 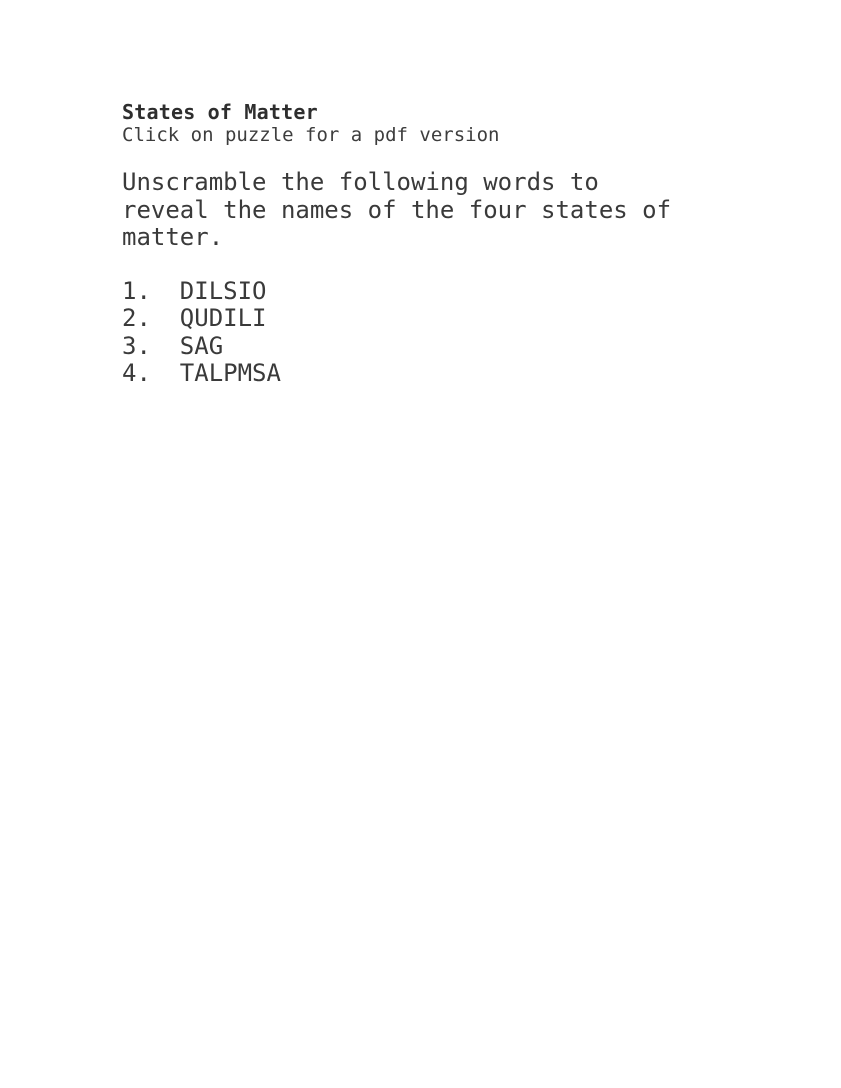 I want to click on list-item: 4. TALPMSA, so click(x=452, y=373).